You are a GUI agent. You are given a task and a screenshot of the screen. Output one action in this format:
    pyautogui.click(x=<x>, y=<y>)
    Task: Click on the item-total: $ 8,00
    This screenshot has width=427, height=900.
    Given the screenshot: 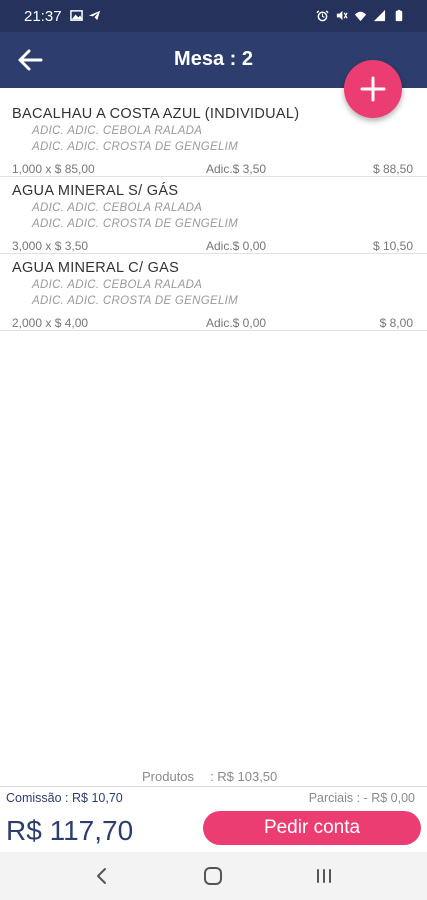 What is the action you would take?
    pyautogui.click(x=396, y=323)
    